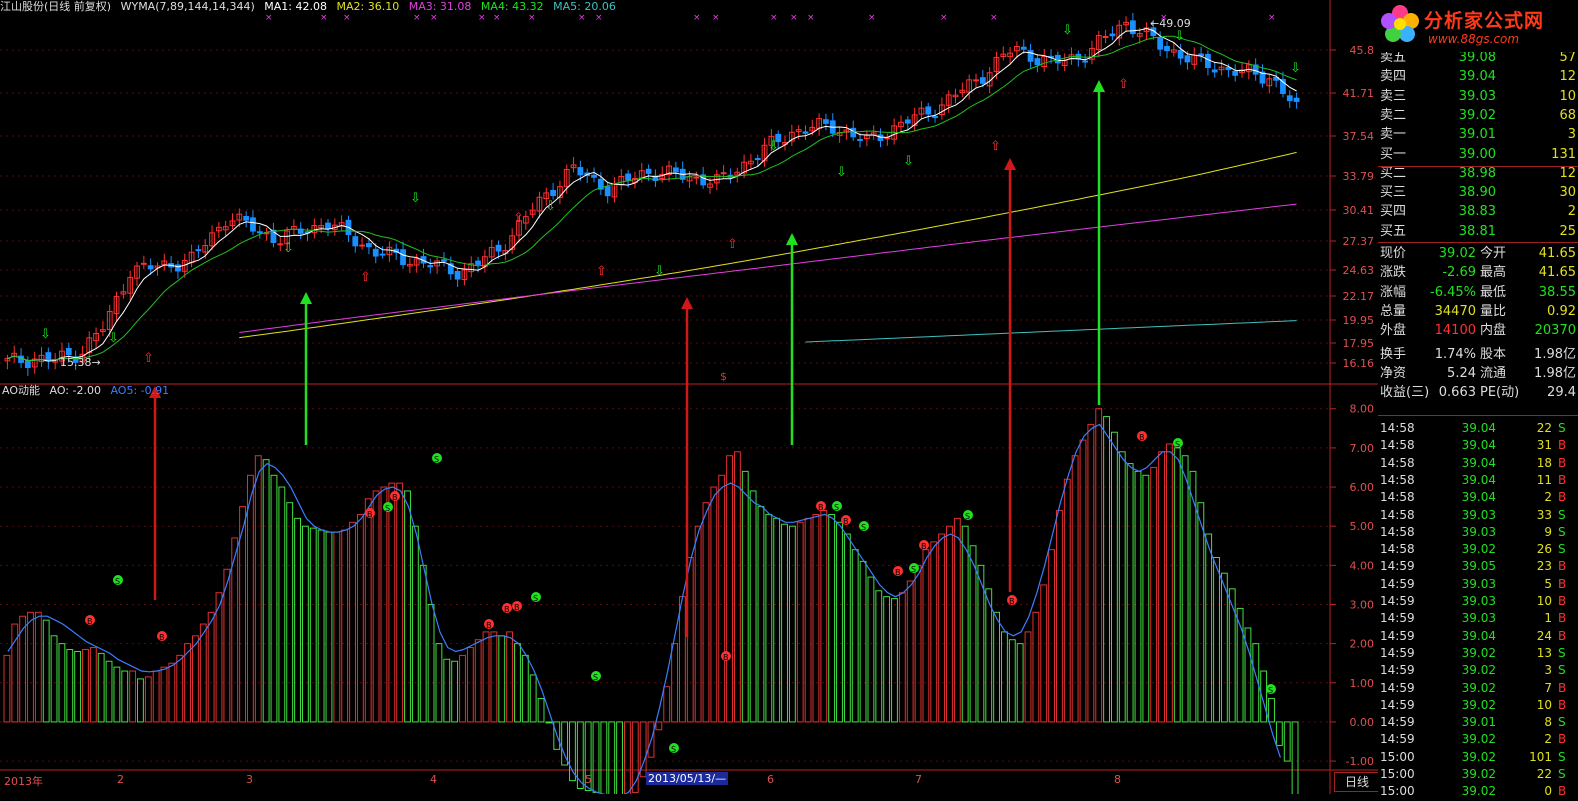 The width and height of the screenshot is (1578, 801). I want to click on tick-row: 14:59 39.02 2 B, so click(1478, 739).